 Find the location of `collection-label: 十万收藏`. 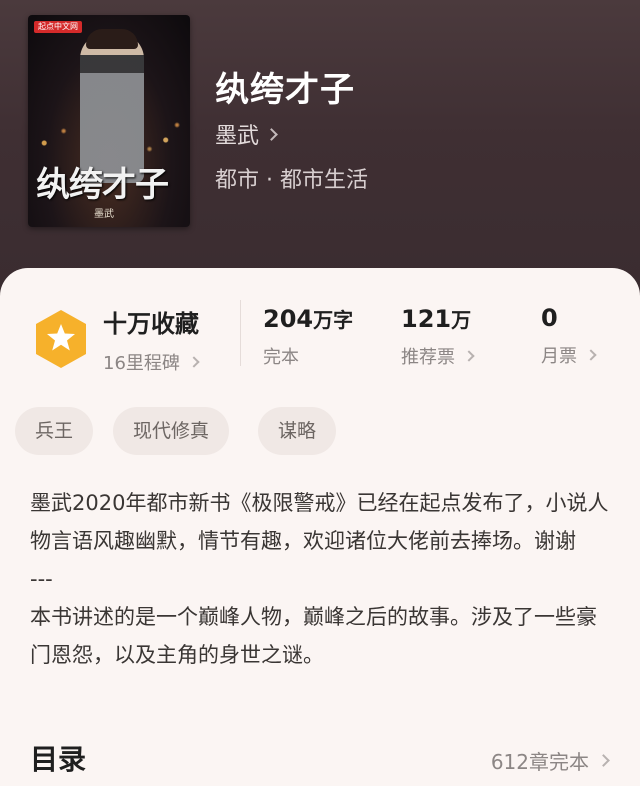

collection-label: 十万收藏 is located at coordinates (151, 324).